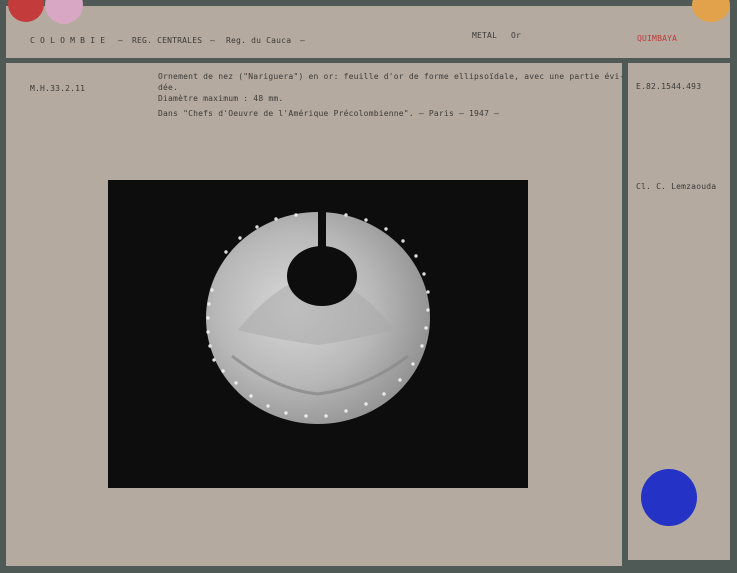 The width and height of the screenshot is (737, 573). What do you see at coordinates (58, 88) in the screenshot?
I see `inventory-number-left: M.H.33.2.11` at bounding box center [58, 88].